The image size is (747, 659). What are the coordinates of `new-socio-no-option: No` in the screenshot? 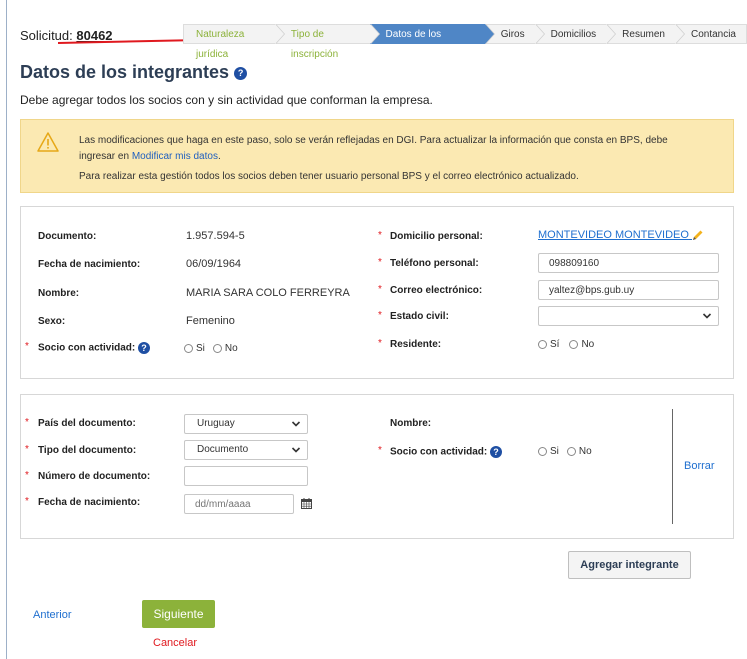 It's located at (579, 451).